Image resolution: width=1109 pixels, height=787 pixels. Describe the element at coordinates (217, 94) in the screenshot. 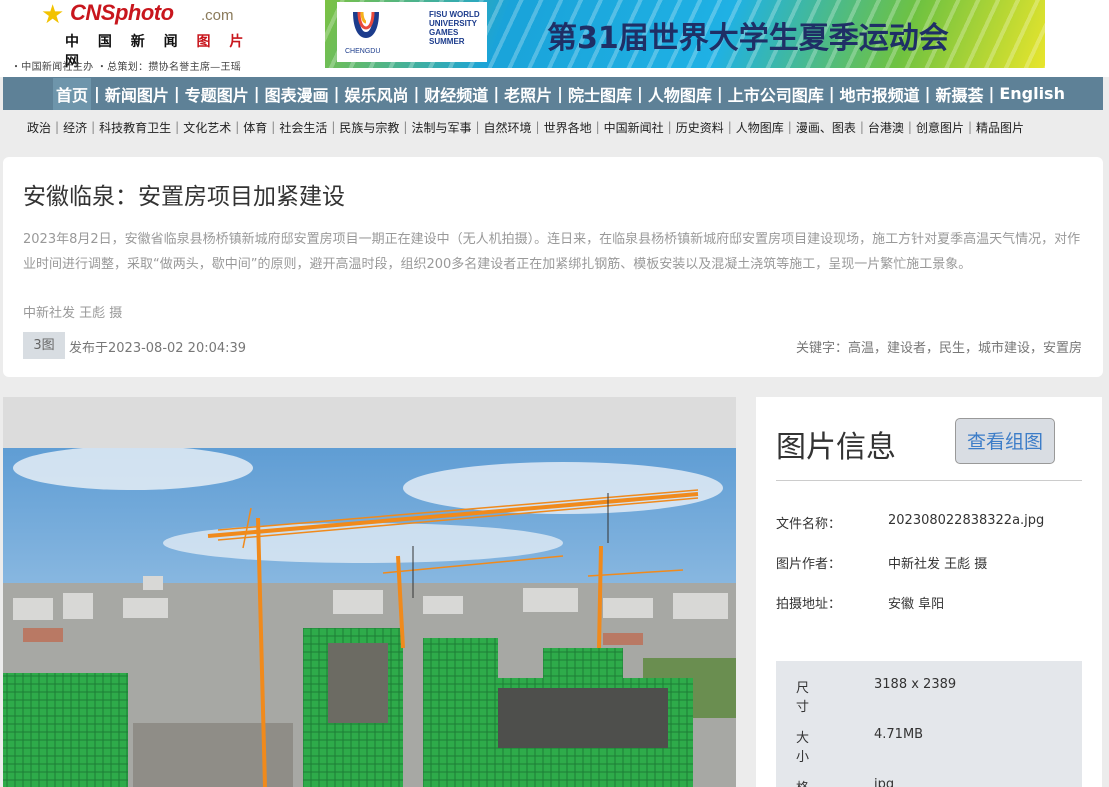

I see `nav-item-features: 专题图片` at that location.